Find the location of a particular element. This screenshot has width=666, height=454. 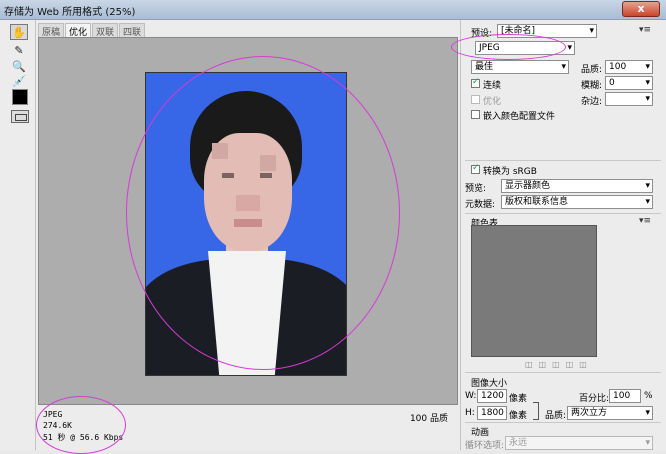

optimized-label: 优化 is located at coordinates (492, 102).